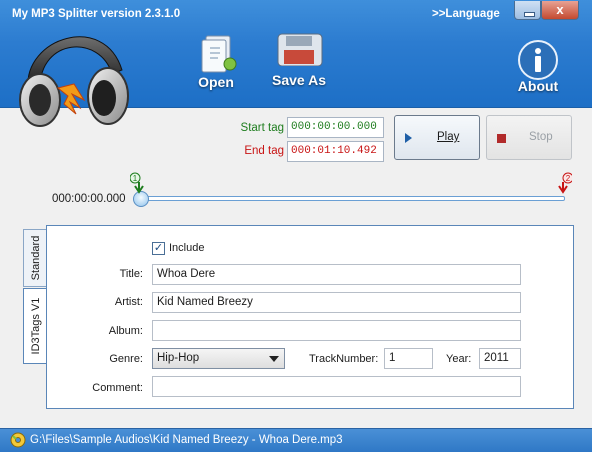 This screenshot has height=452, width=592. I want to click on end-tag-field: 000:01:10.492, so click(335, 151).